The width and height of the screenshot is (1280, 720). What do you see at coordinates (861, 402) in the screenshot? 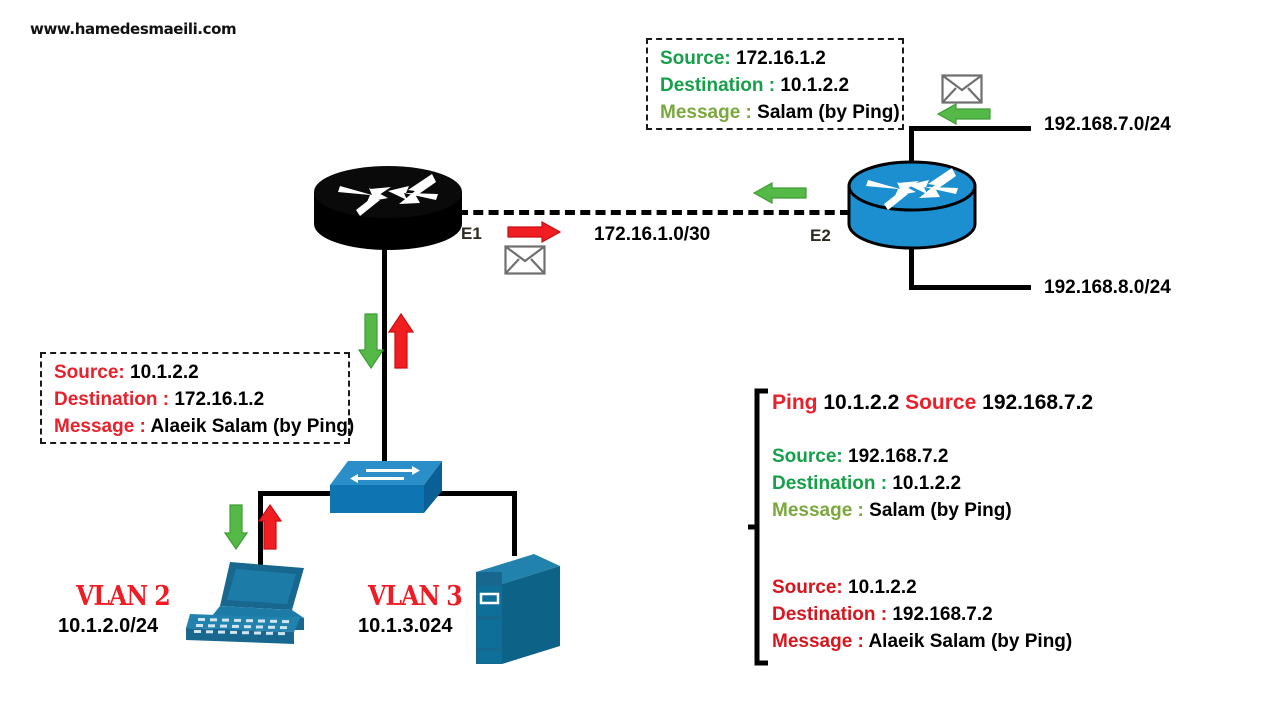
I see `ping-heading-target: 10.1.2.2` at bounding box center [861, 402].